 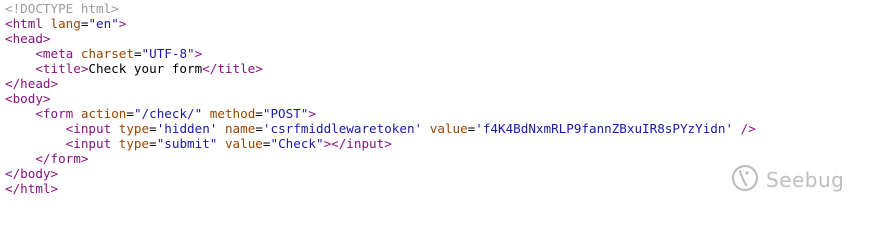 I want to click on text-token: Check your form, so click(x=145, y=68).